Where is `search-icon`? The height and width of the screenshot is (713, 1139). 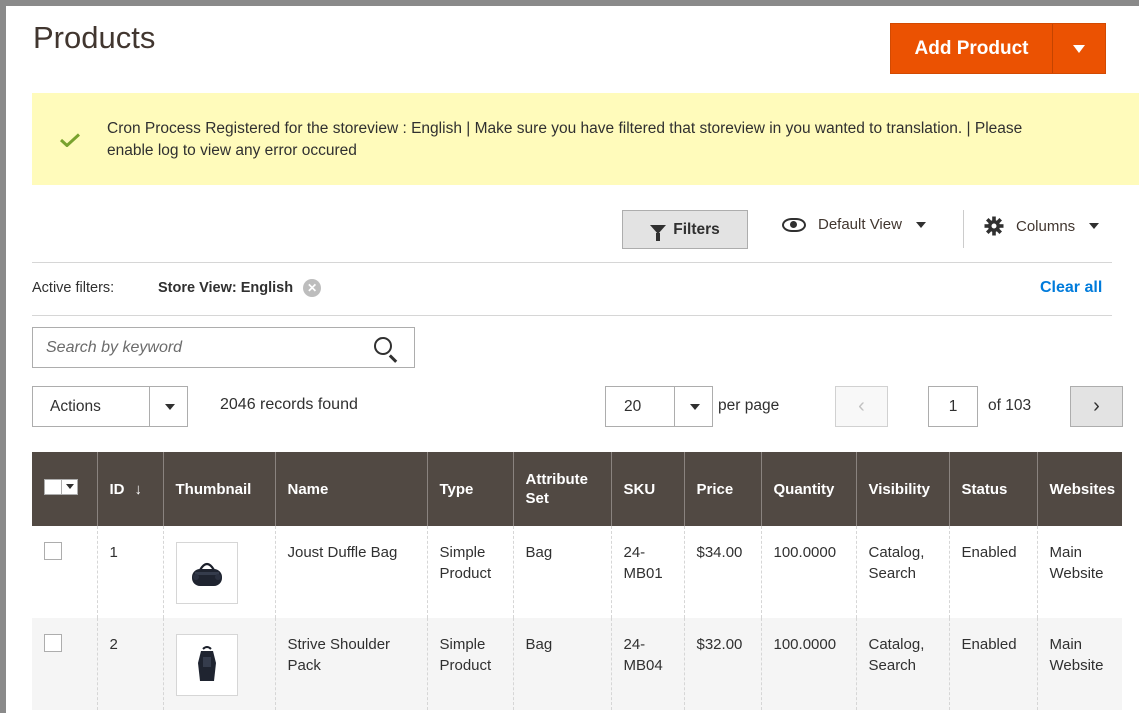 search-icon is located at coordinates (383, 346).